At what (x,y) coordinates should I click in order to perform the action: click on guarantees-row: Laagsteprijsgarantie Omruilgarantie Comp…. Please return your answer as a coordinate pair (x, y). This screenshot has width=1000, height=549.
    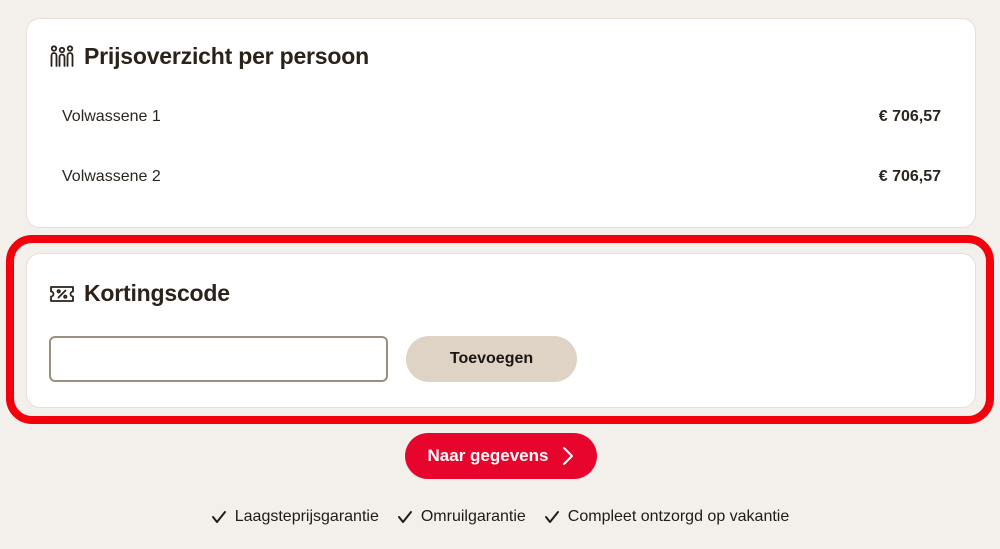
    Looking at the image, I should click on (500, 517).